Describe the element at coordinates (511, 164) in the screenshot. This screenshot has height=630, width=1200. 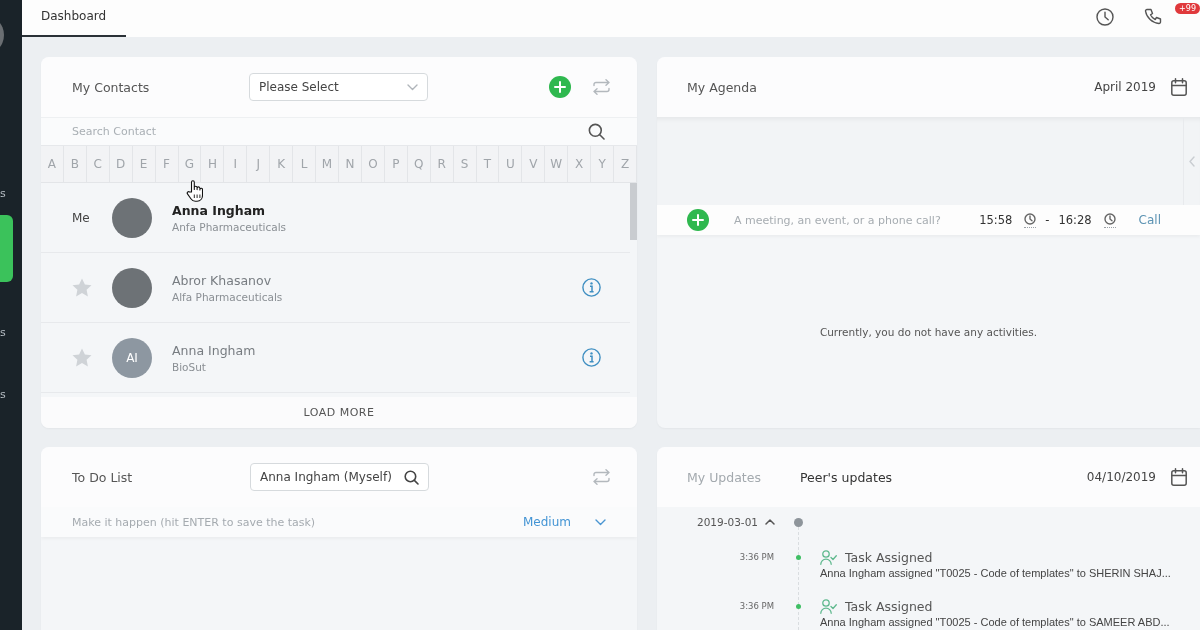
I see `letter-filter: U` at that location.